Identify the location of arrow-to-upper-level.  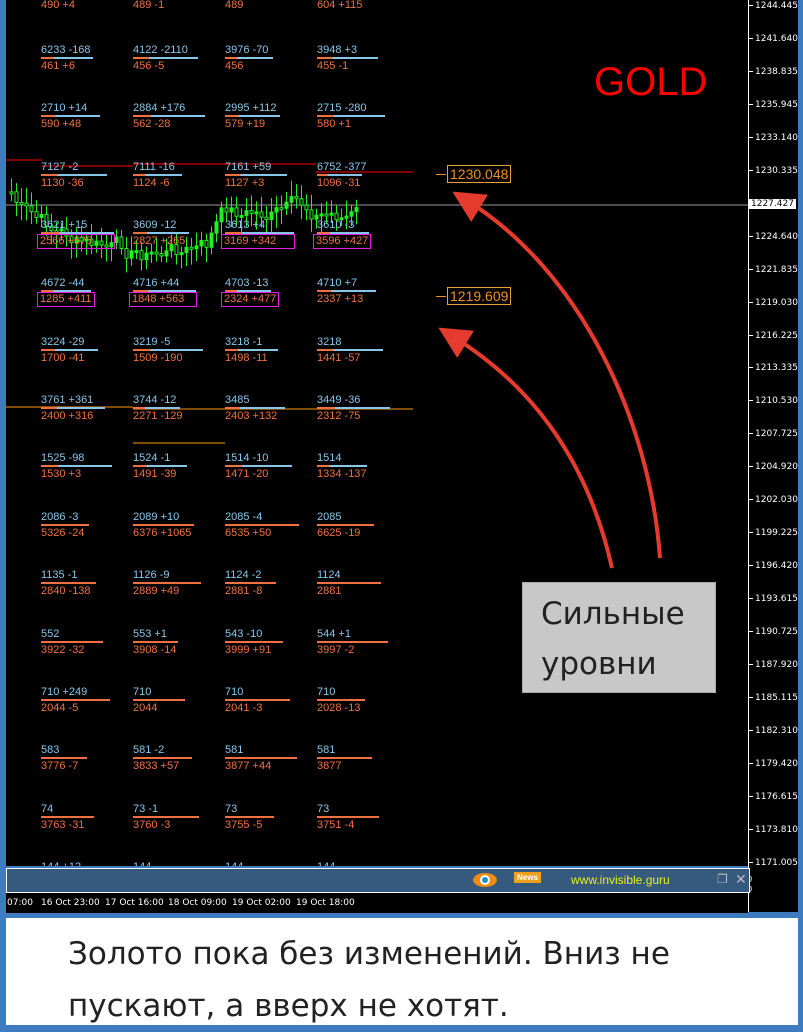
(557, 375).